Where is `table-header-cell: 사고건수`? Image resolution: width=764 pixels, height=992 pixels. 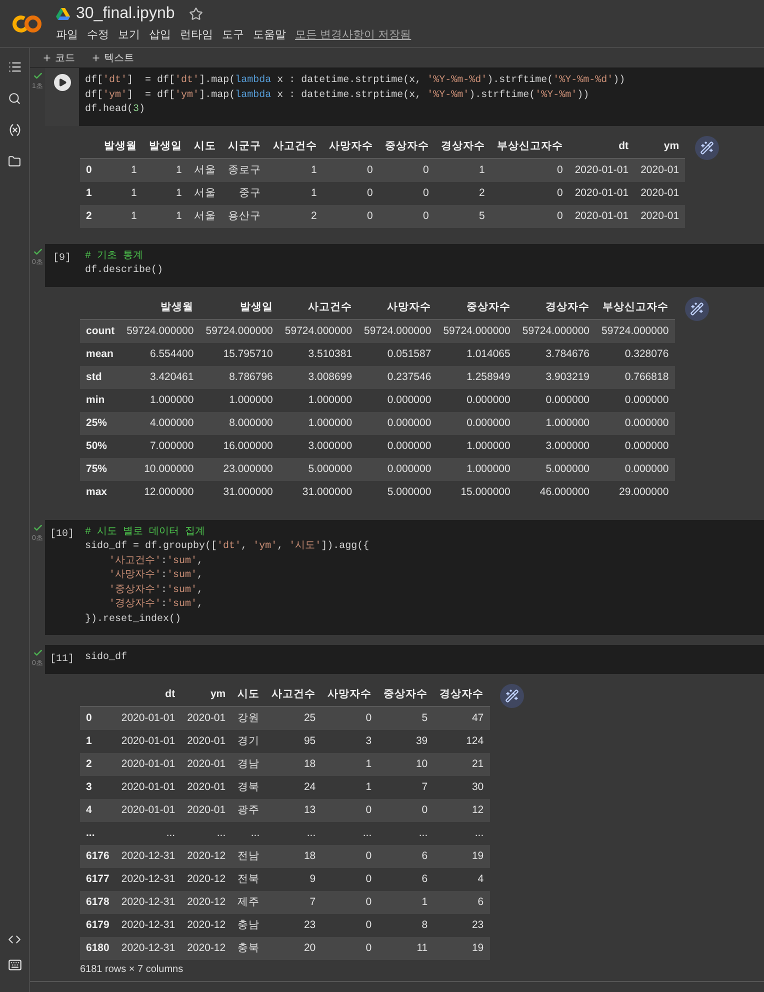 table-header-cell: 사고건수 is located at coordinates (294, 694).